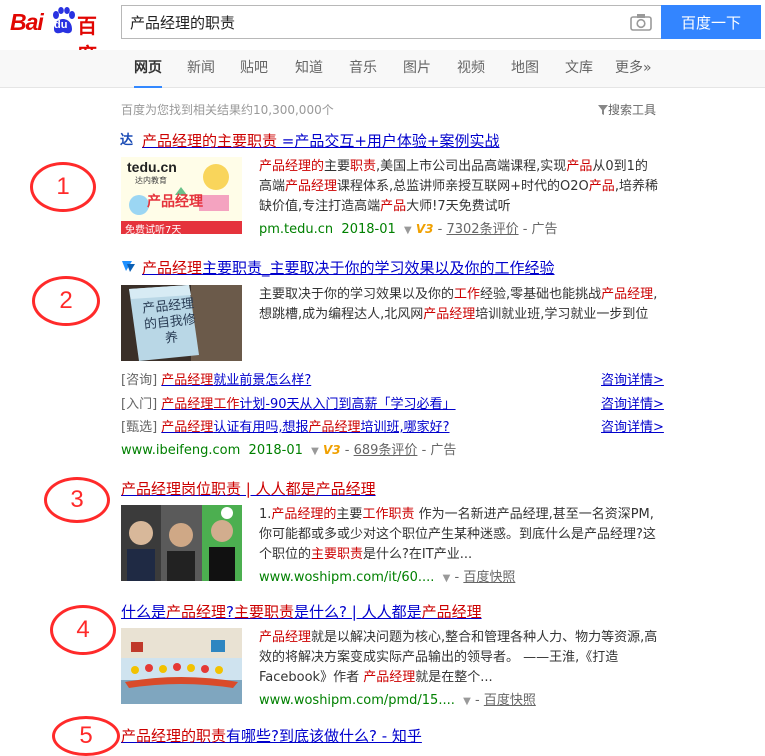  Describe the element at coordinates (61, 36) in the screenshot. I see `baidu-logo: Bai du 百度` at that location.